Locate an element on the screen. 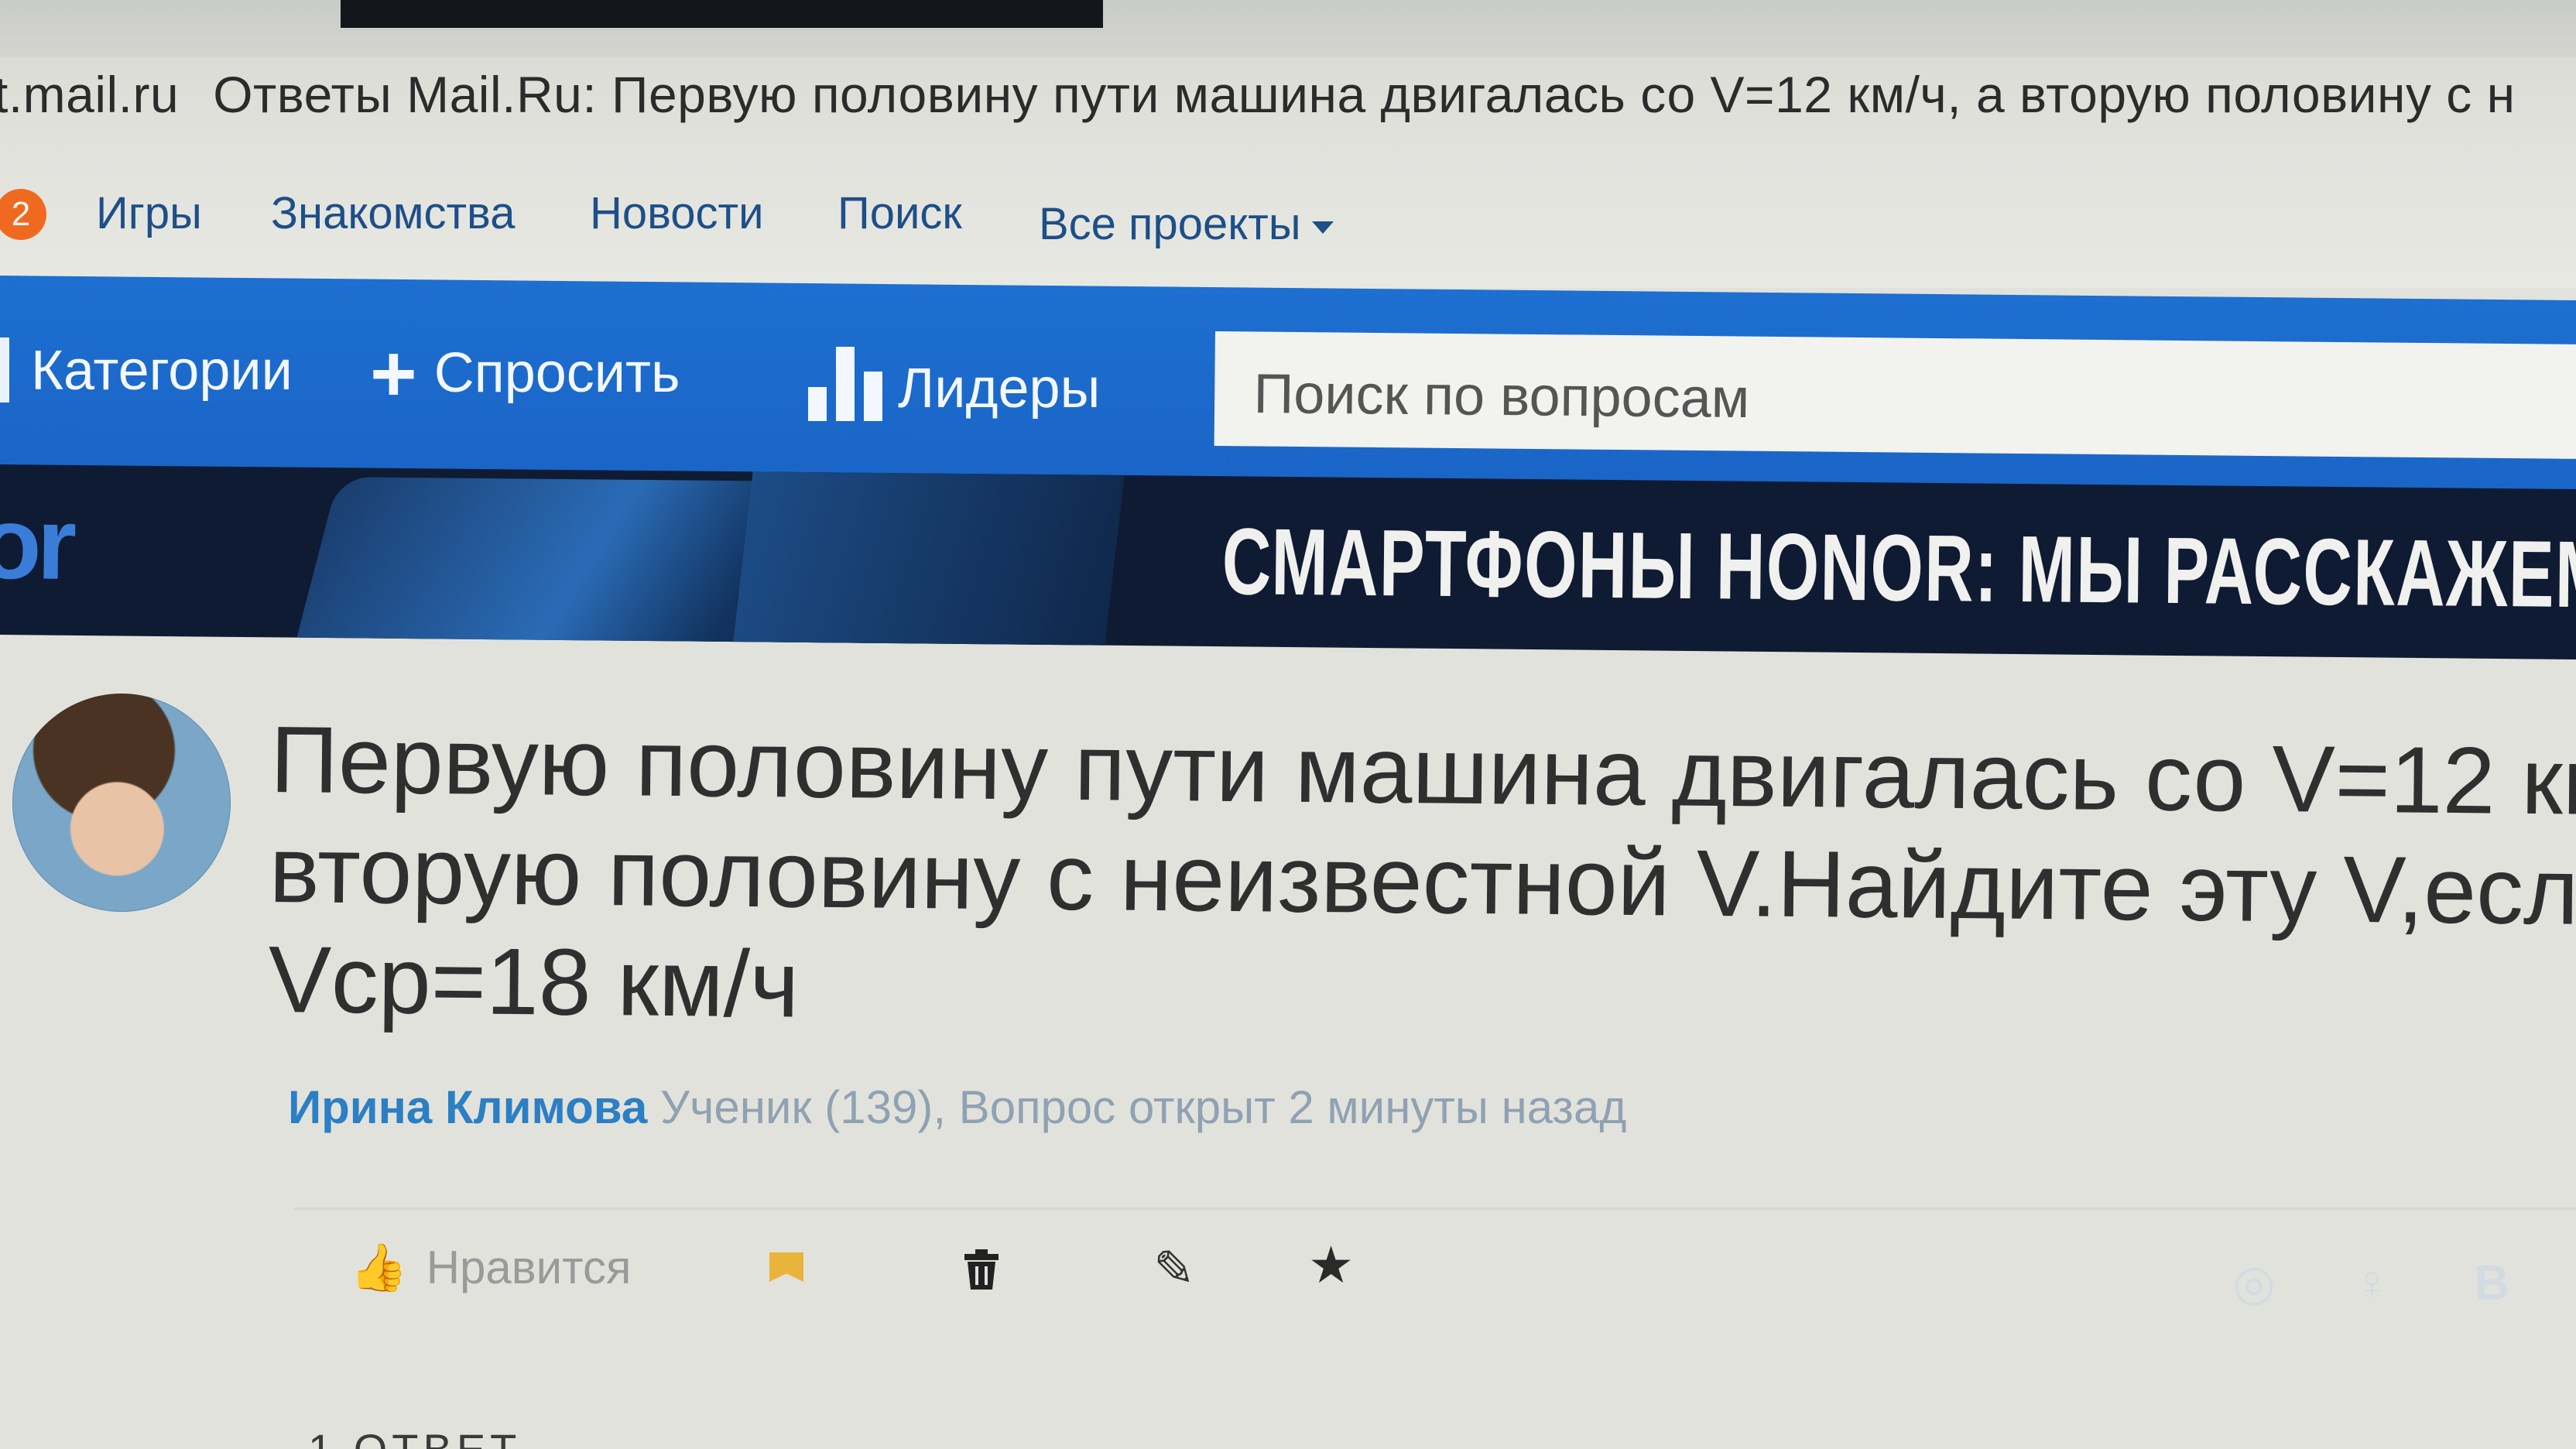 Image resolution: width=2576 pixels, height=1449 pixels. leaders-button: Лидеры is located at coordinates (954, 382).